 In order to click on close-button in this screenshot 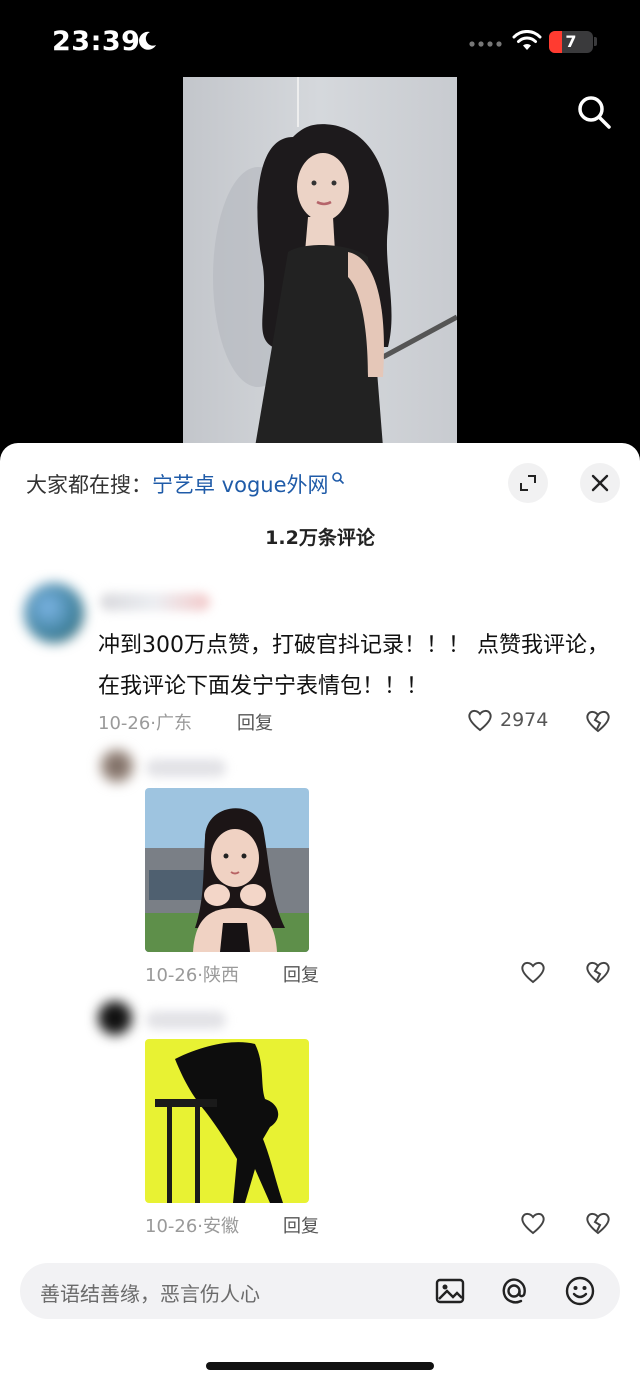, I will do `click(600, 483)`.